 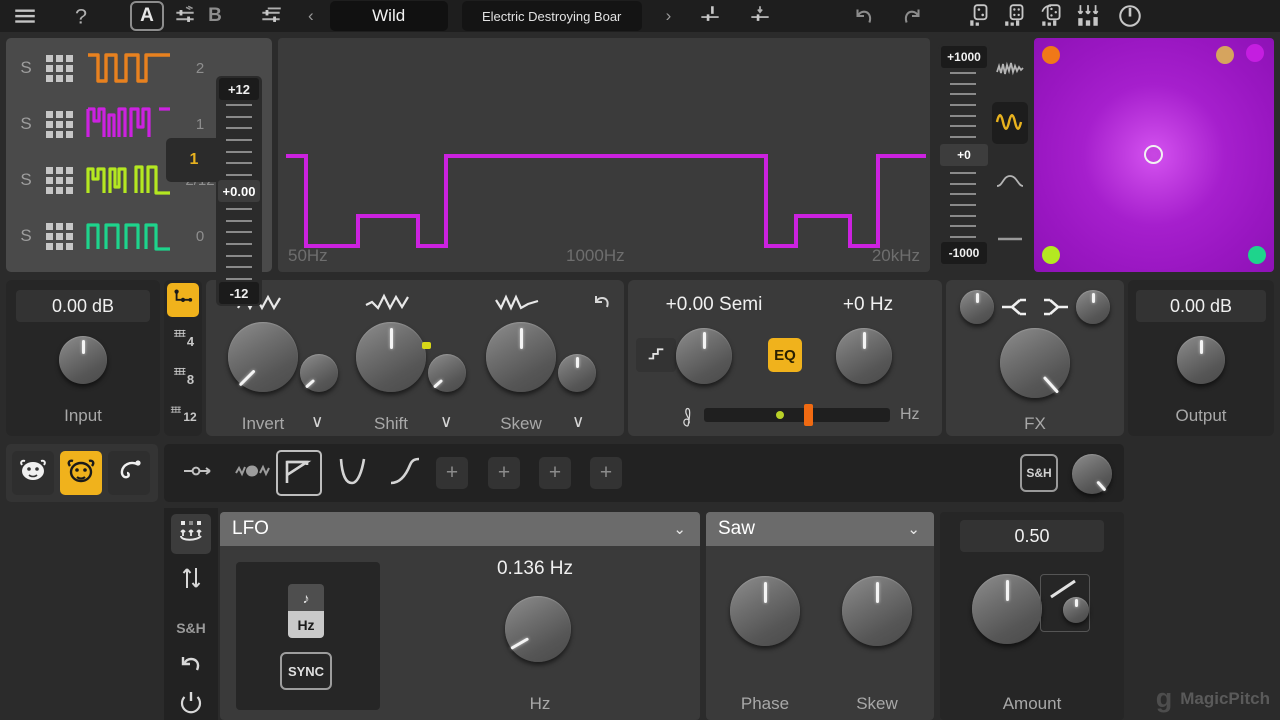 I want to click on invert-dropdown: ∨, so click(x=317, y=422).